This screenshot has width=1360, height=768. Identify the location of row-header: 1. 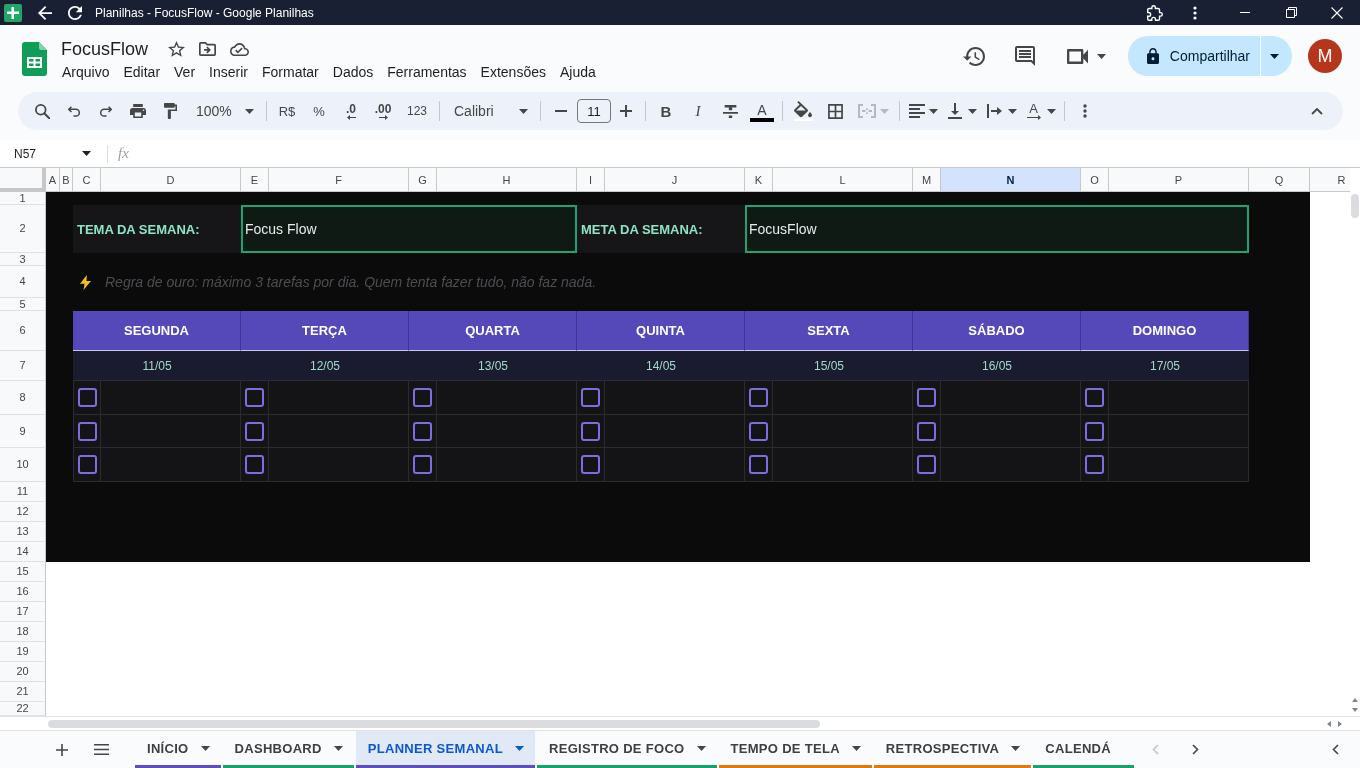
(23, 198).